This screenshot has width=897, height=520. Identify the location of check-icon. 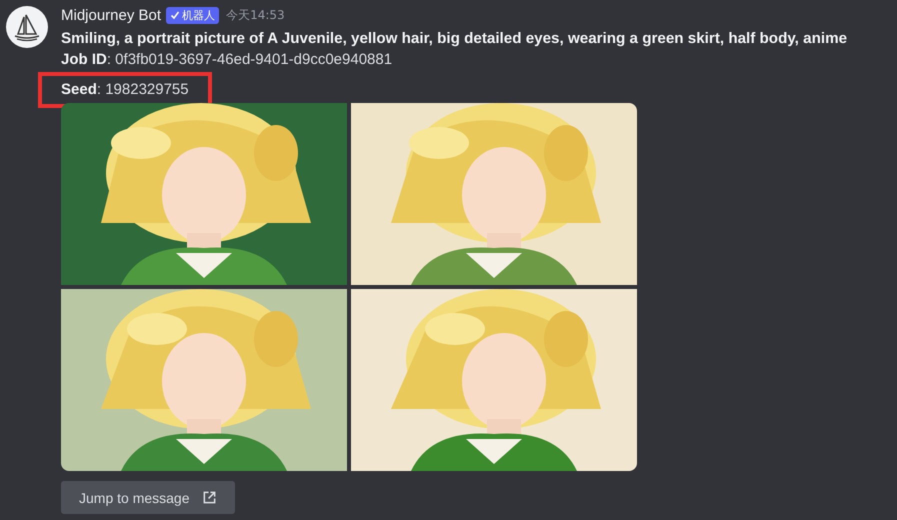
(175, 15).